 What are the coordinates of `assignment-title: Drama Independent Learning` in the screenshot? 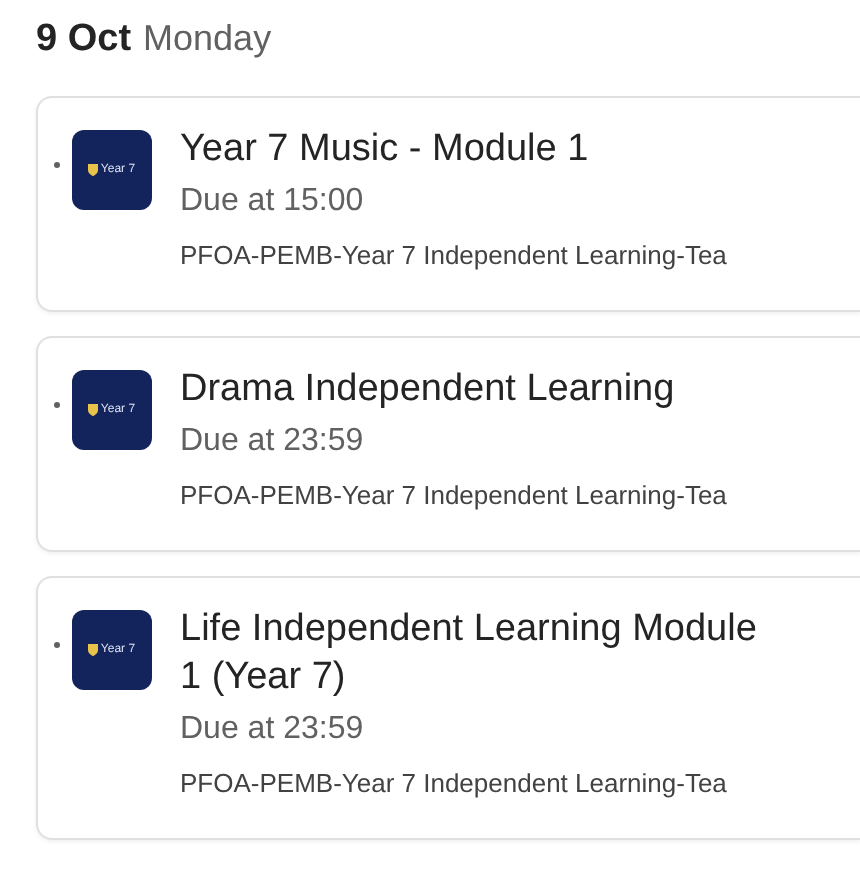 It's located at (428, 390).